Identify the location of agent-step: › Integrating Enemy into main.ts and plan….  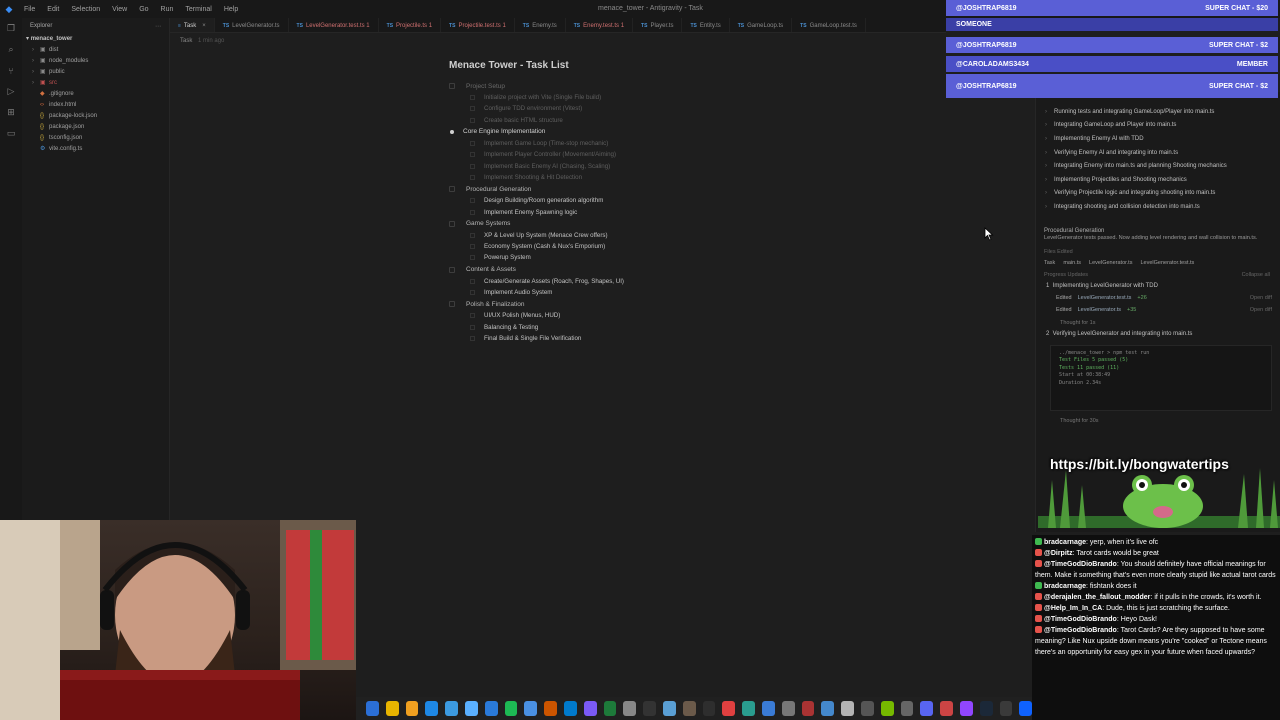
(1158, 166).